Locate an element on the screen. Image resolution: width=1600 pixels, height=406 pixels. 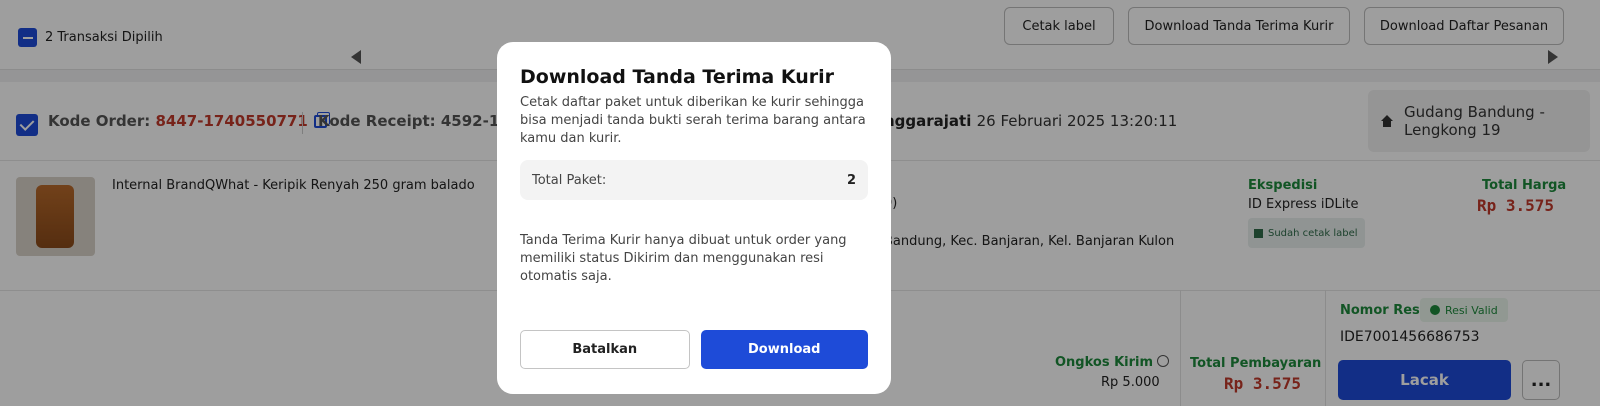
cancel-button: Batalkan is located at coordinates (605, 349).